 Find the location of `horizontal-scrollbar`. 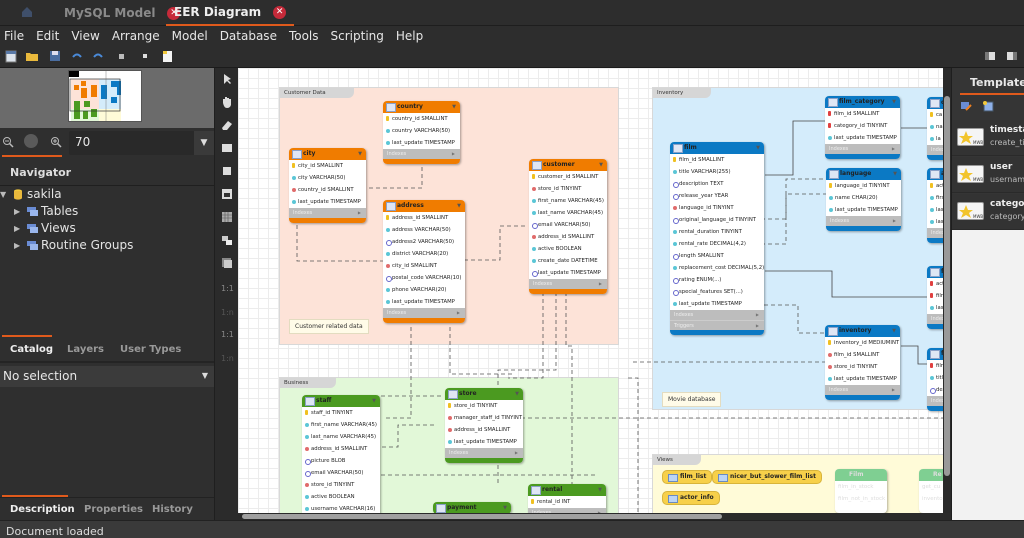

horizontal-scrollbar is located at coordinates (590, 516).